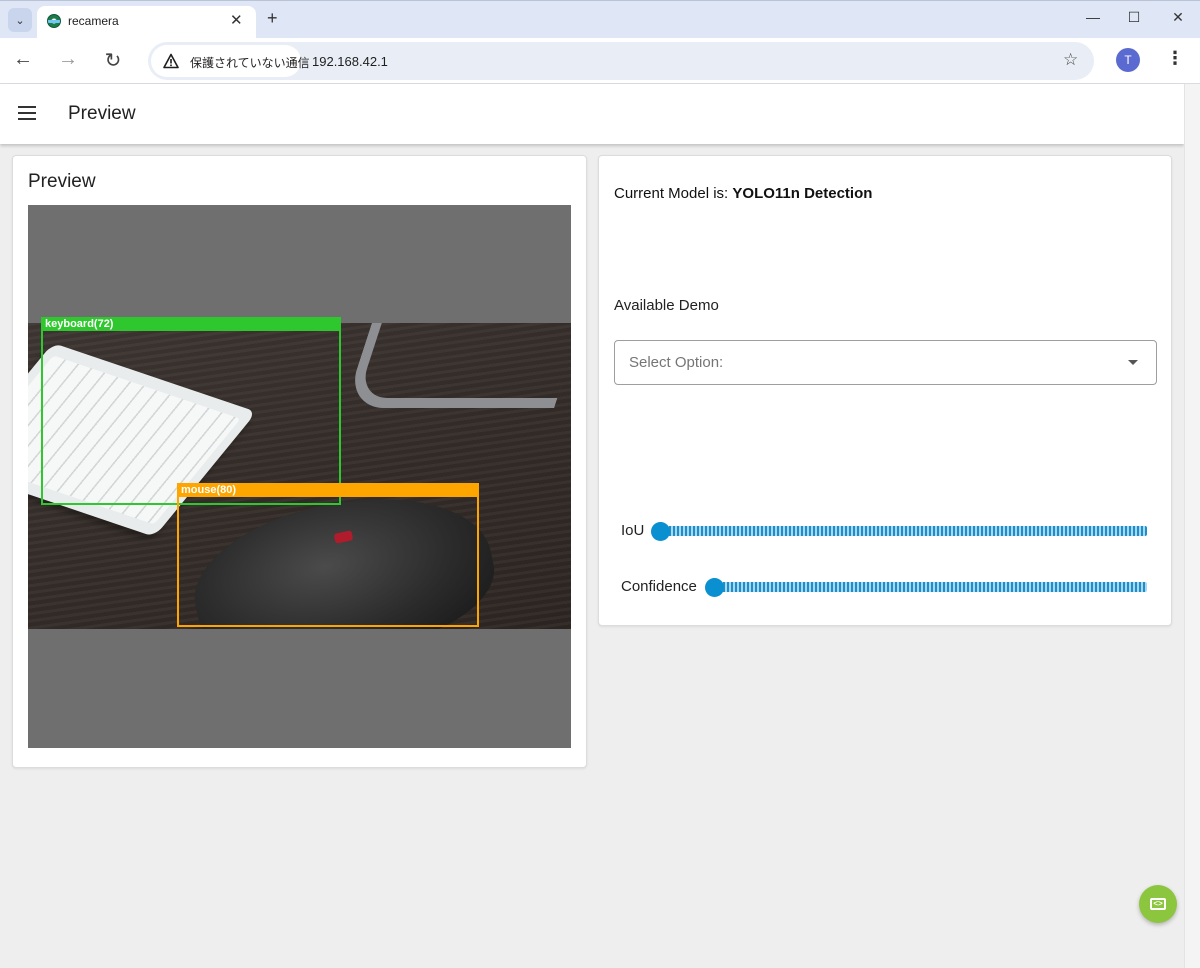 The height and width of the screenshot is (968, 1200). What do you see at coordinates (1175, 58) in the screenshot?
I see `browser-menu-icon: ⋮` at bounding box center [1175, 58].